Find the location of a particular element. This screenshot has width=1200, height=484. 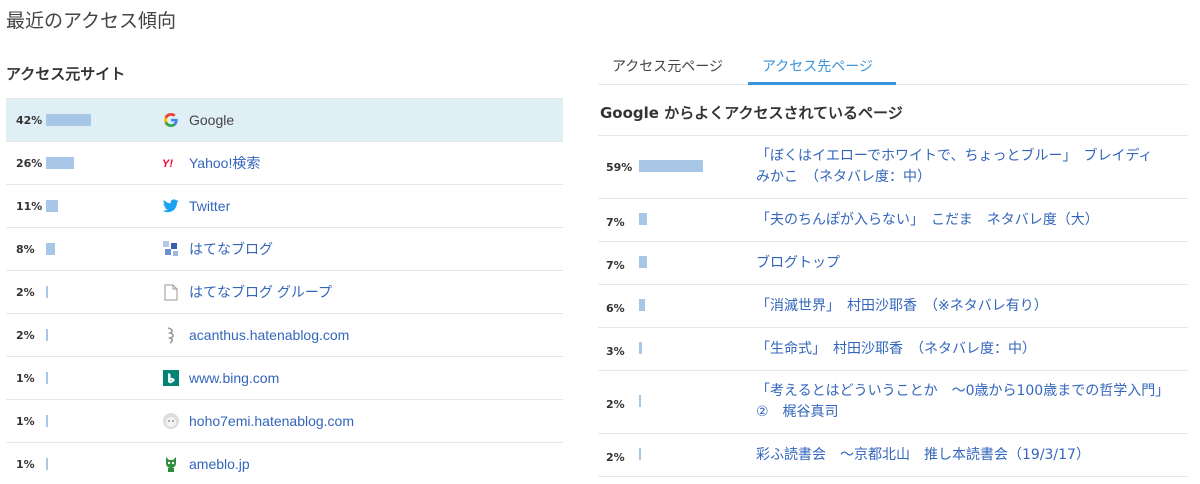

source-link: Yahoo!検索 is located at coordinates (224, 163).